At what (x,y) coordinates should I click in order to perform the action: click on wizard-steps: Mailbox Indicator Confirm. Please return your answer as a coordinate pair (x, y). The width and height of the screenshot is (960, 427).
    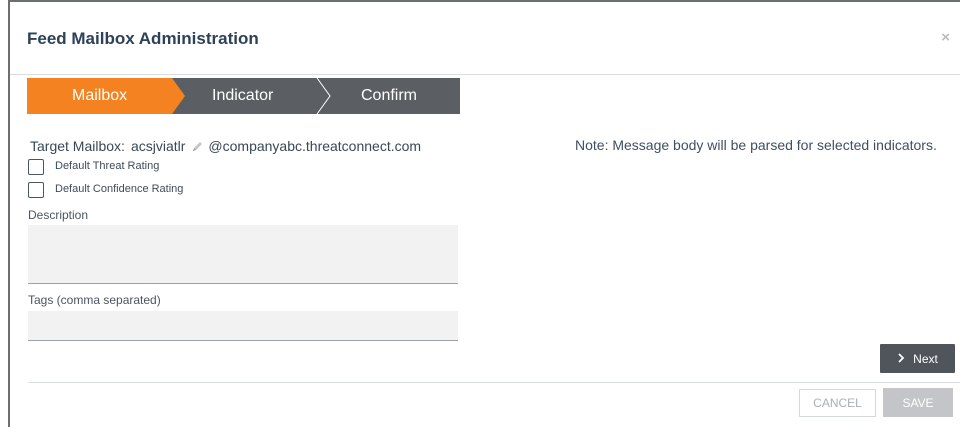
    Looking at the image, I should click on (243, 96).